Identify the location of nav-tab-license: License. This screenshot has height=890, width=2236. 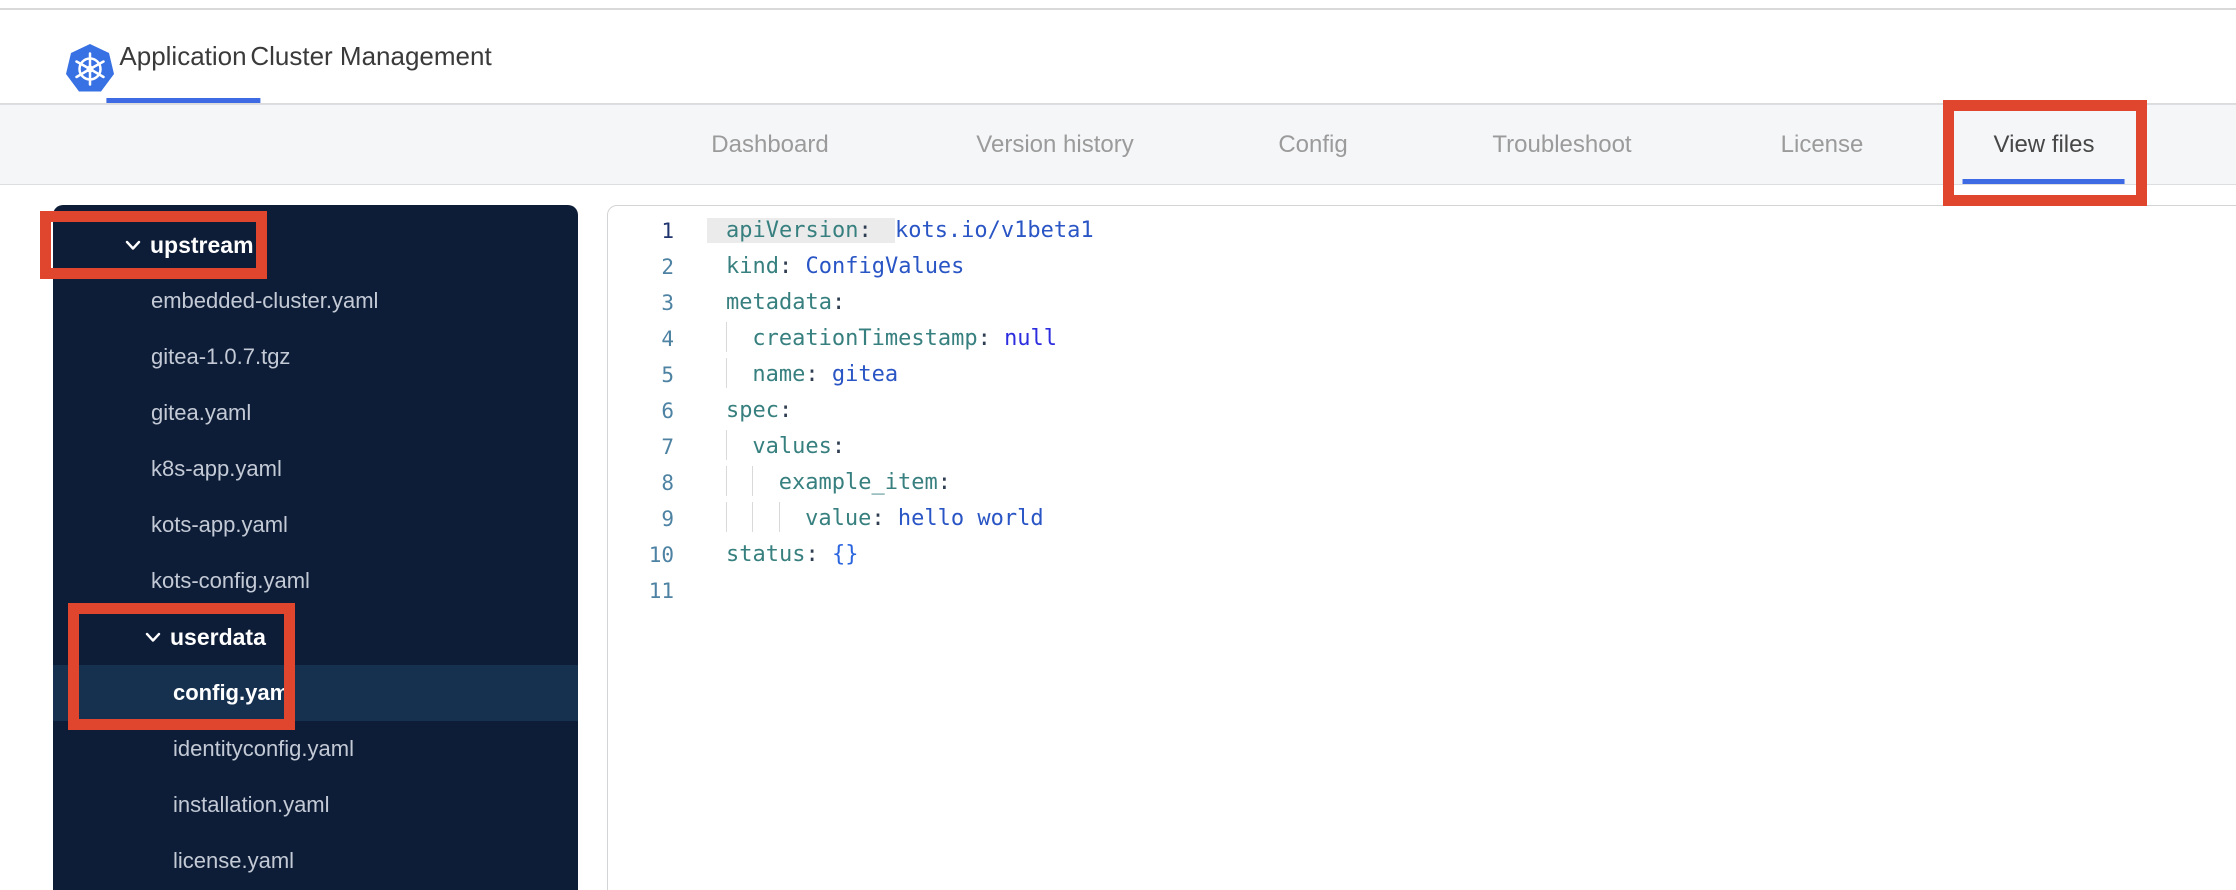
(1822, 144).